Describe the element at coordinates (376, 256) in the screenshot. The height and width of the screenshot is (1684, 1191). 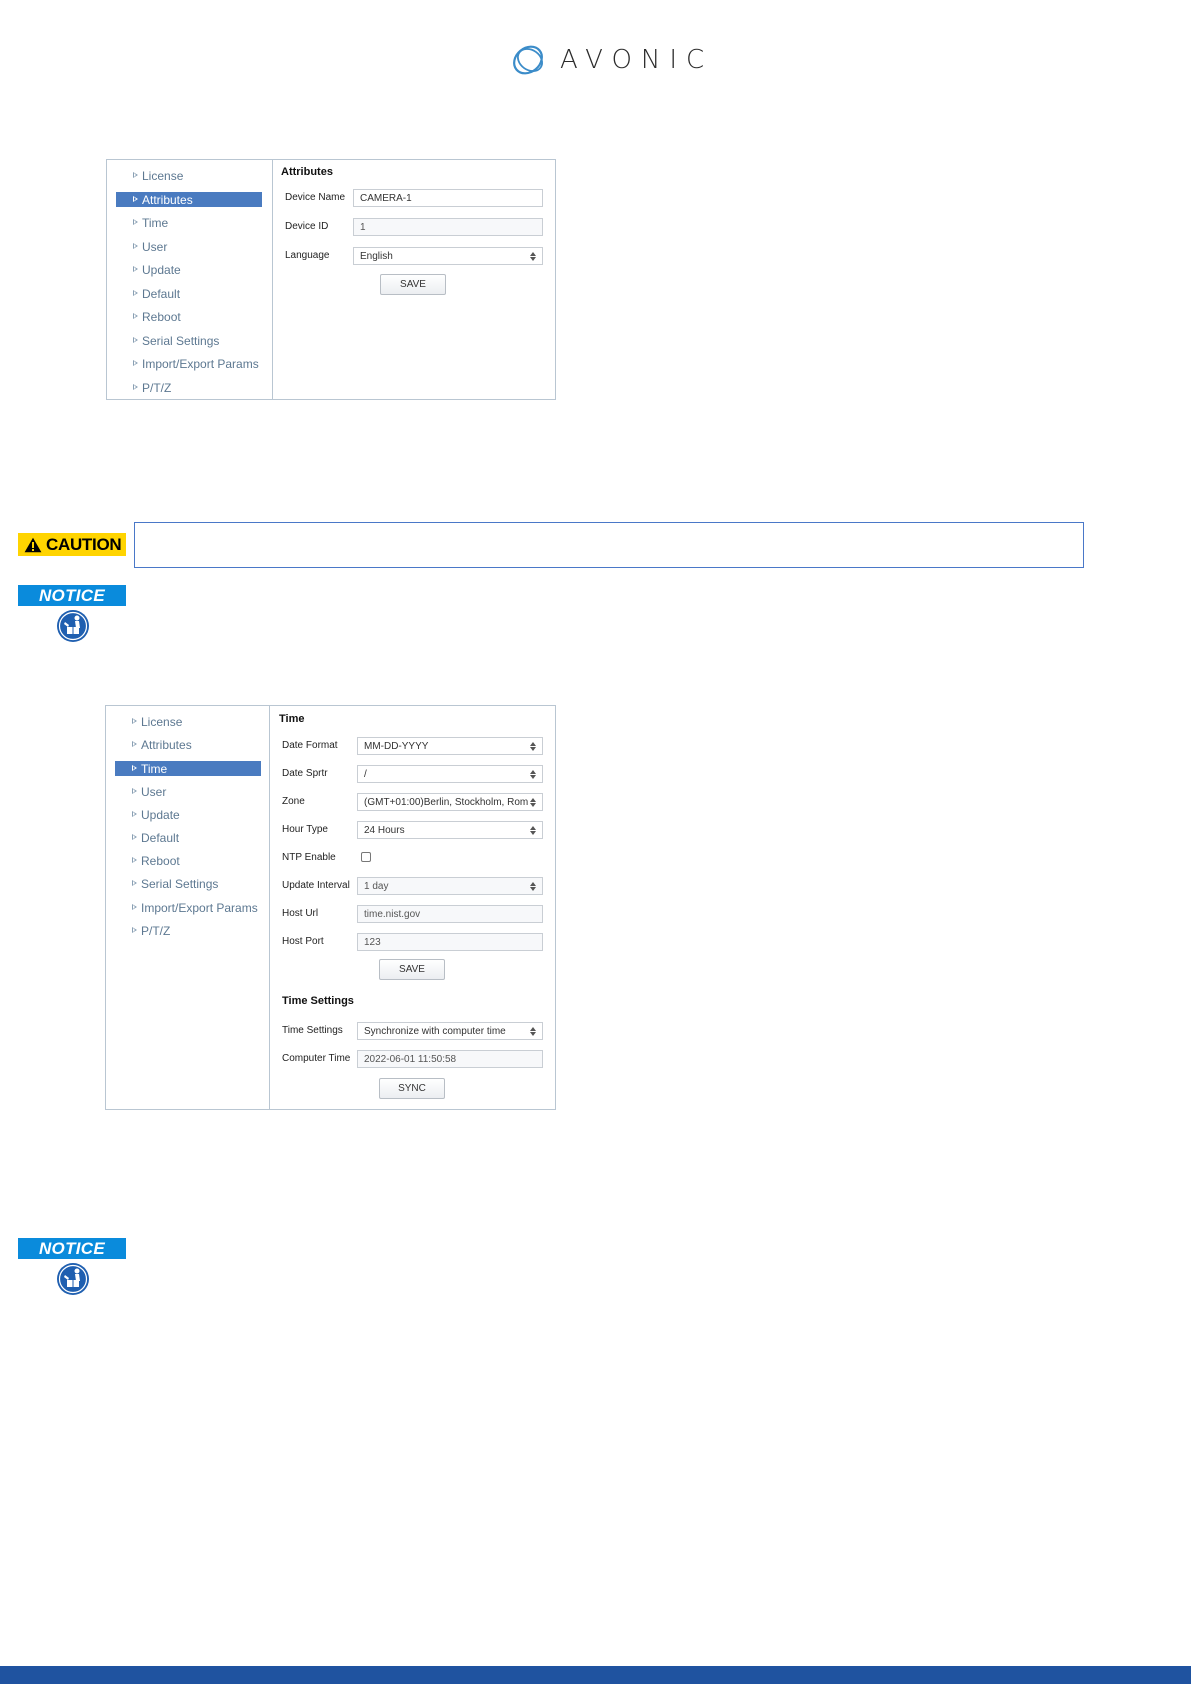
I see `language-value: English` at that location.